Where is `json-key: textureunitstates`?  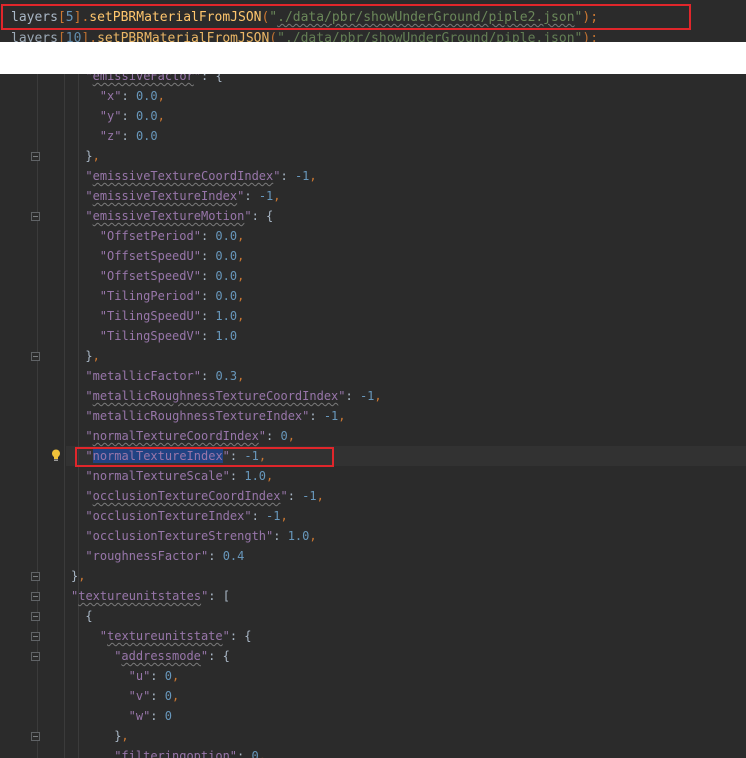
json-key: textureunitstates is located at coordinates (140, 596).